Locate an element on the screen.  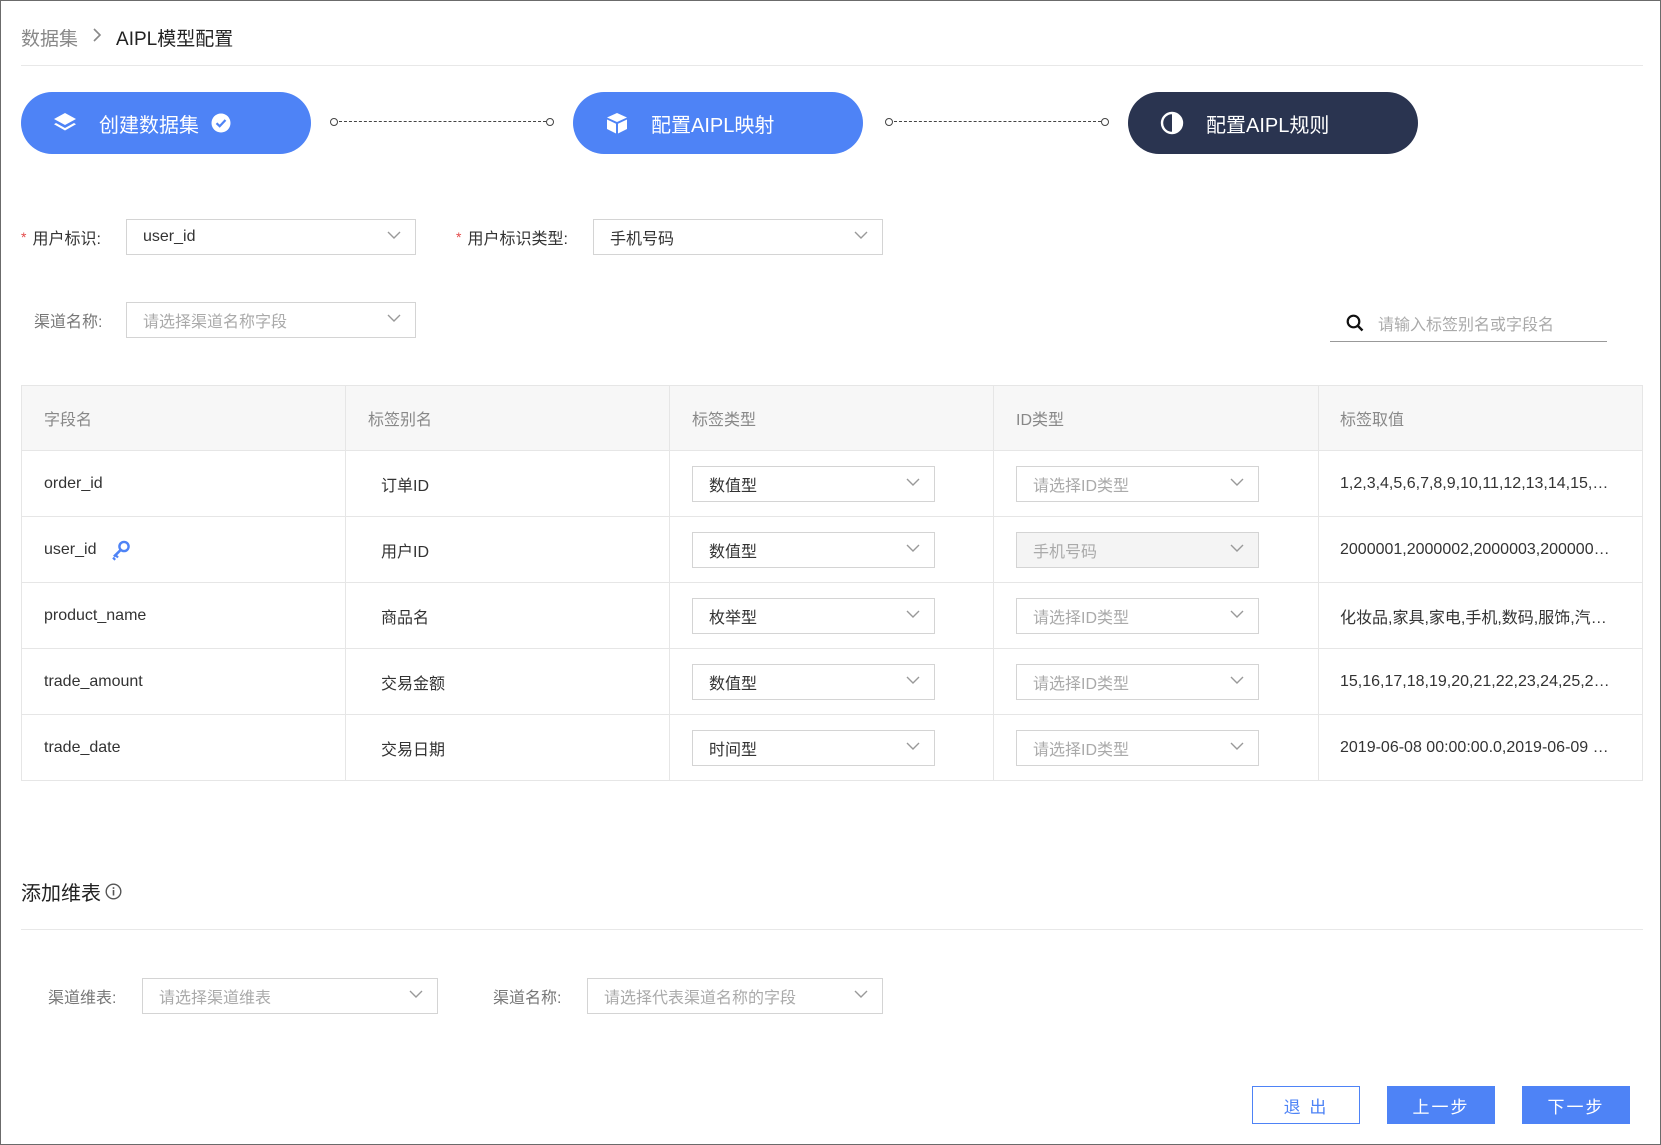
step-configure-rules: 配置AIPL规则 is located at coordinates (1273, 123).